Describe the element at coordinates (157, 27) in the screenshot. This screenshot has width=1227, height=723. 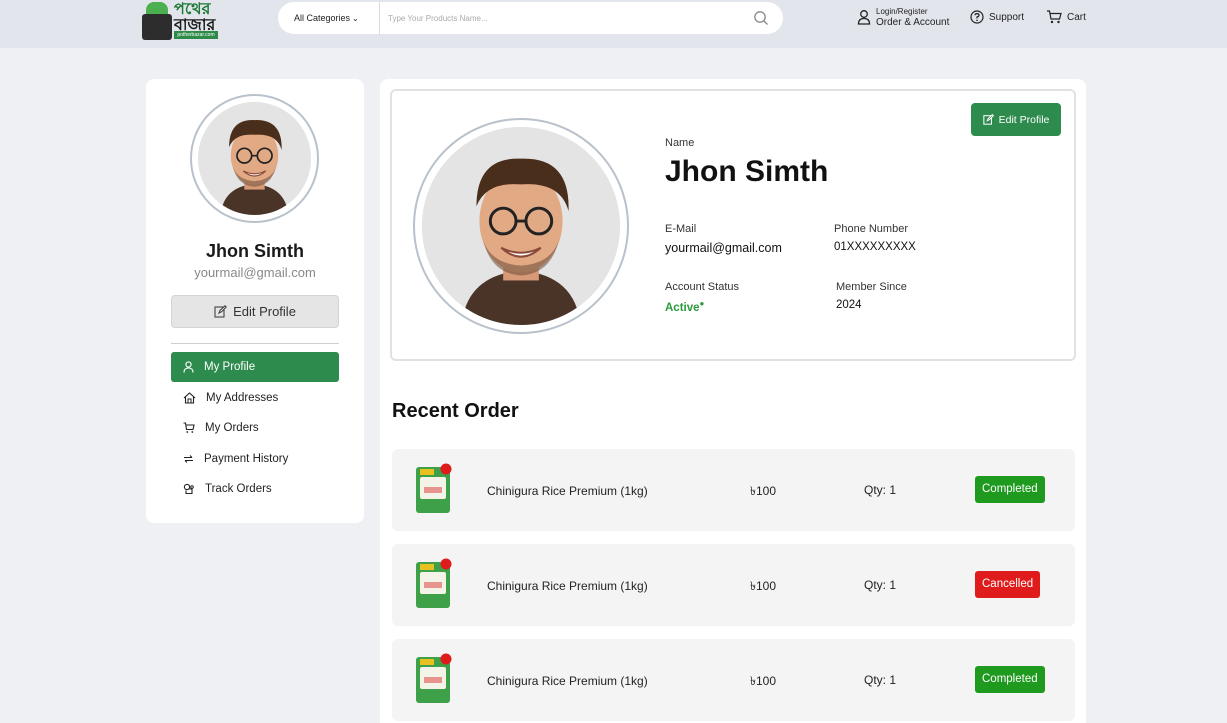
I see `logo-bag-icon` at that location.